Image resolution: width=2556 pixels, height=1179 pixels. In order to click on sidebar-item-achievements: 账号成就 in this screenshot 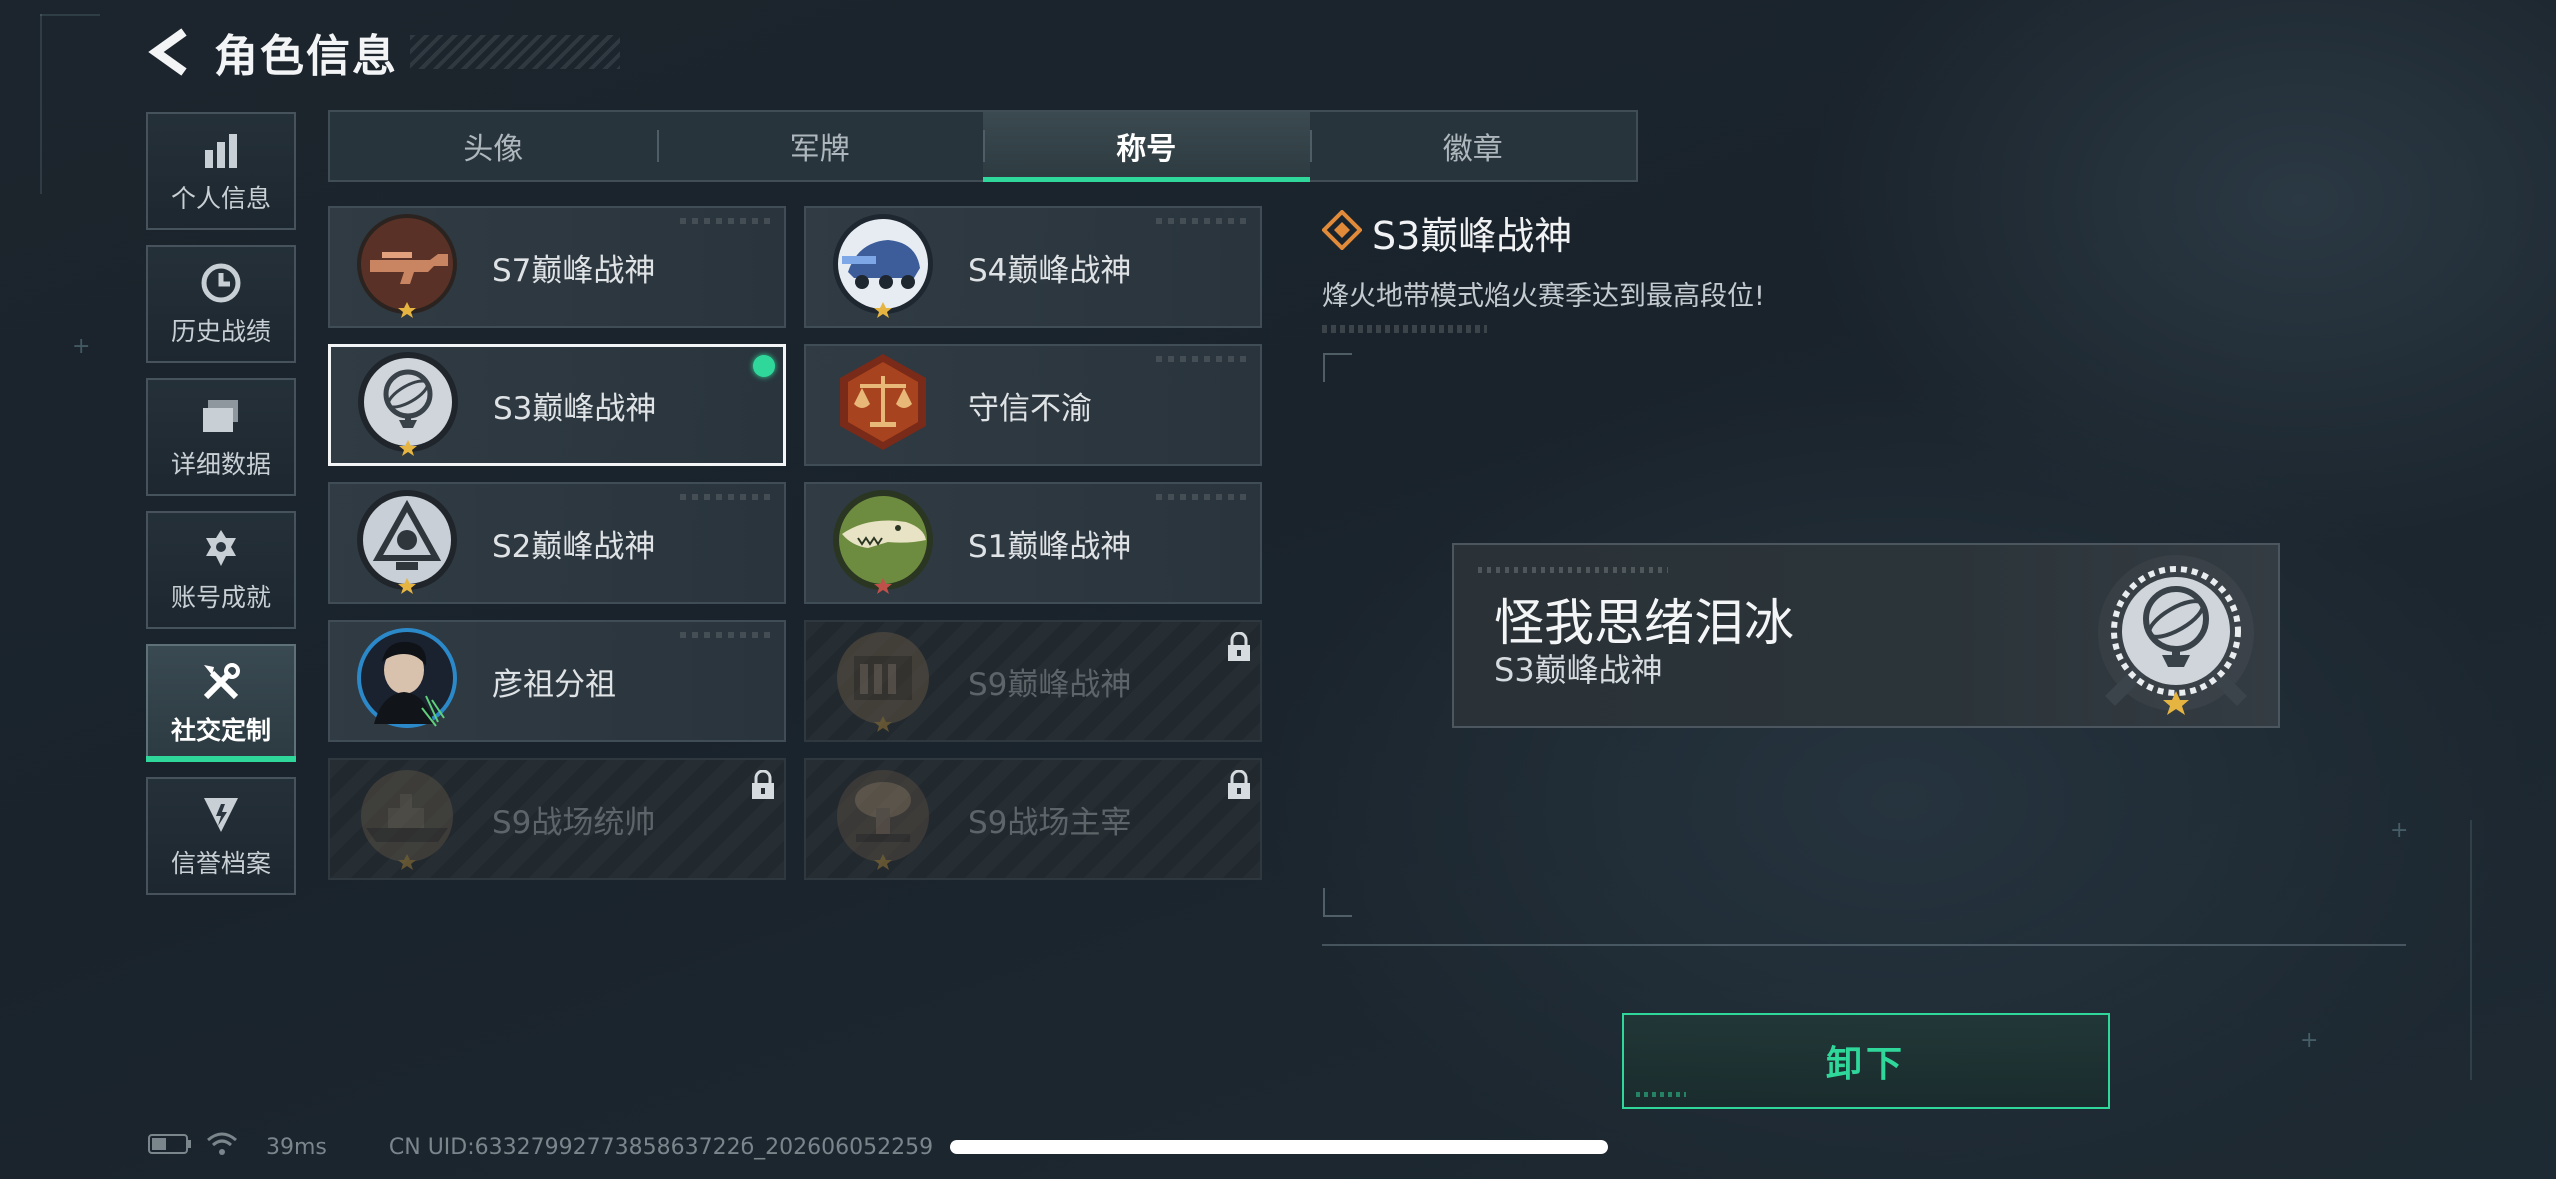, I will do `click(221, 570)`.